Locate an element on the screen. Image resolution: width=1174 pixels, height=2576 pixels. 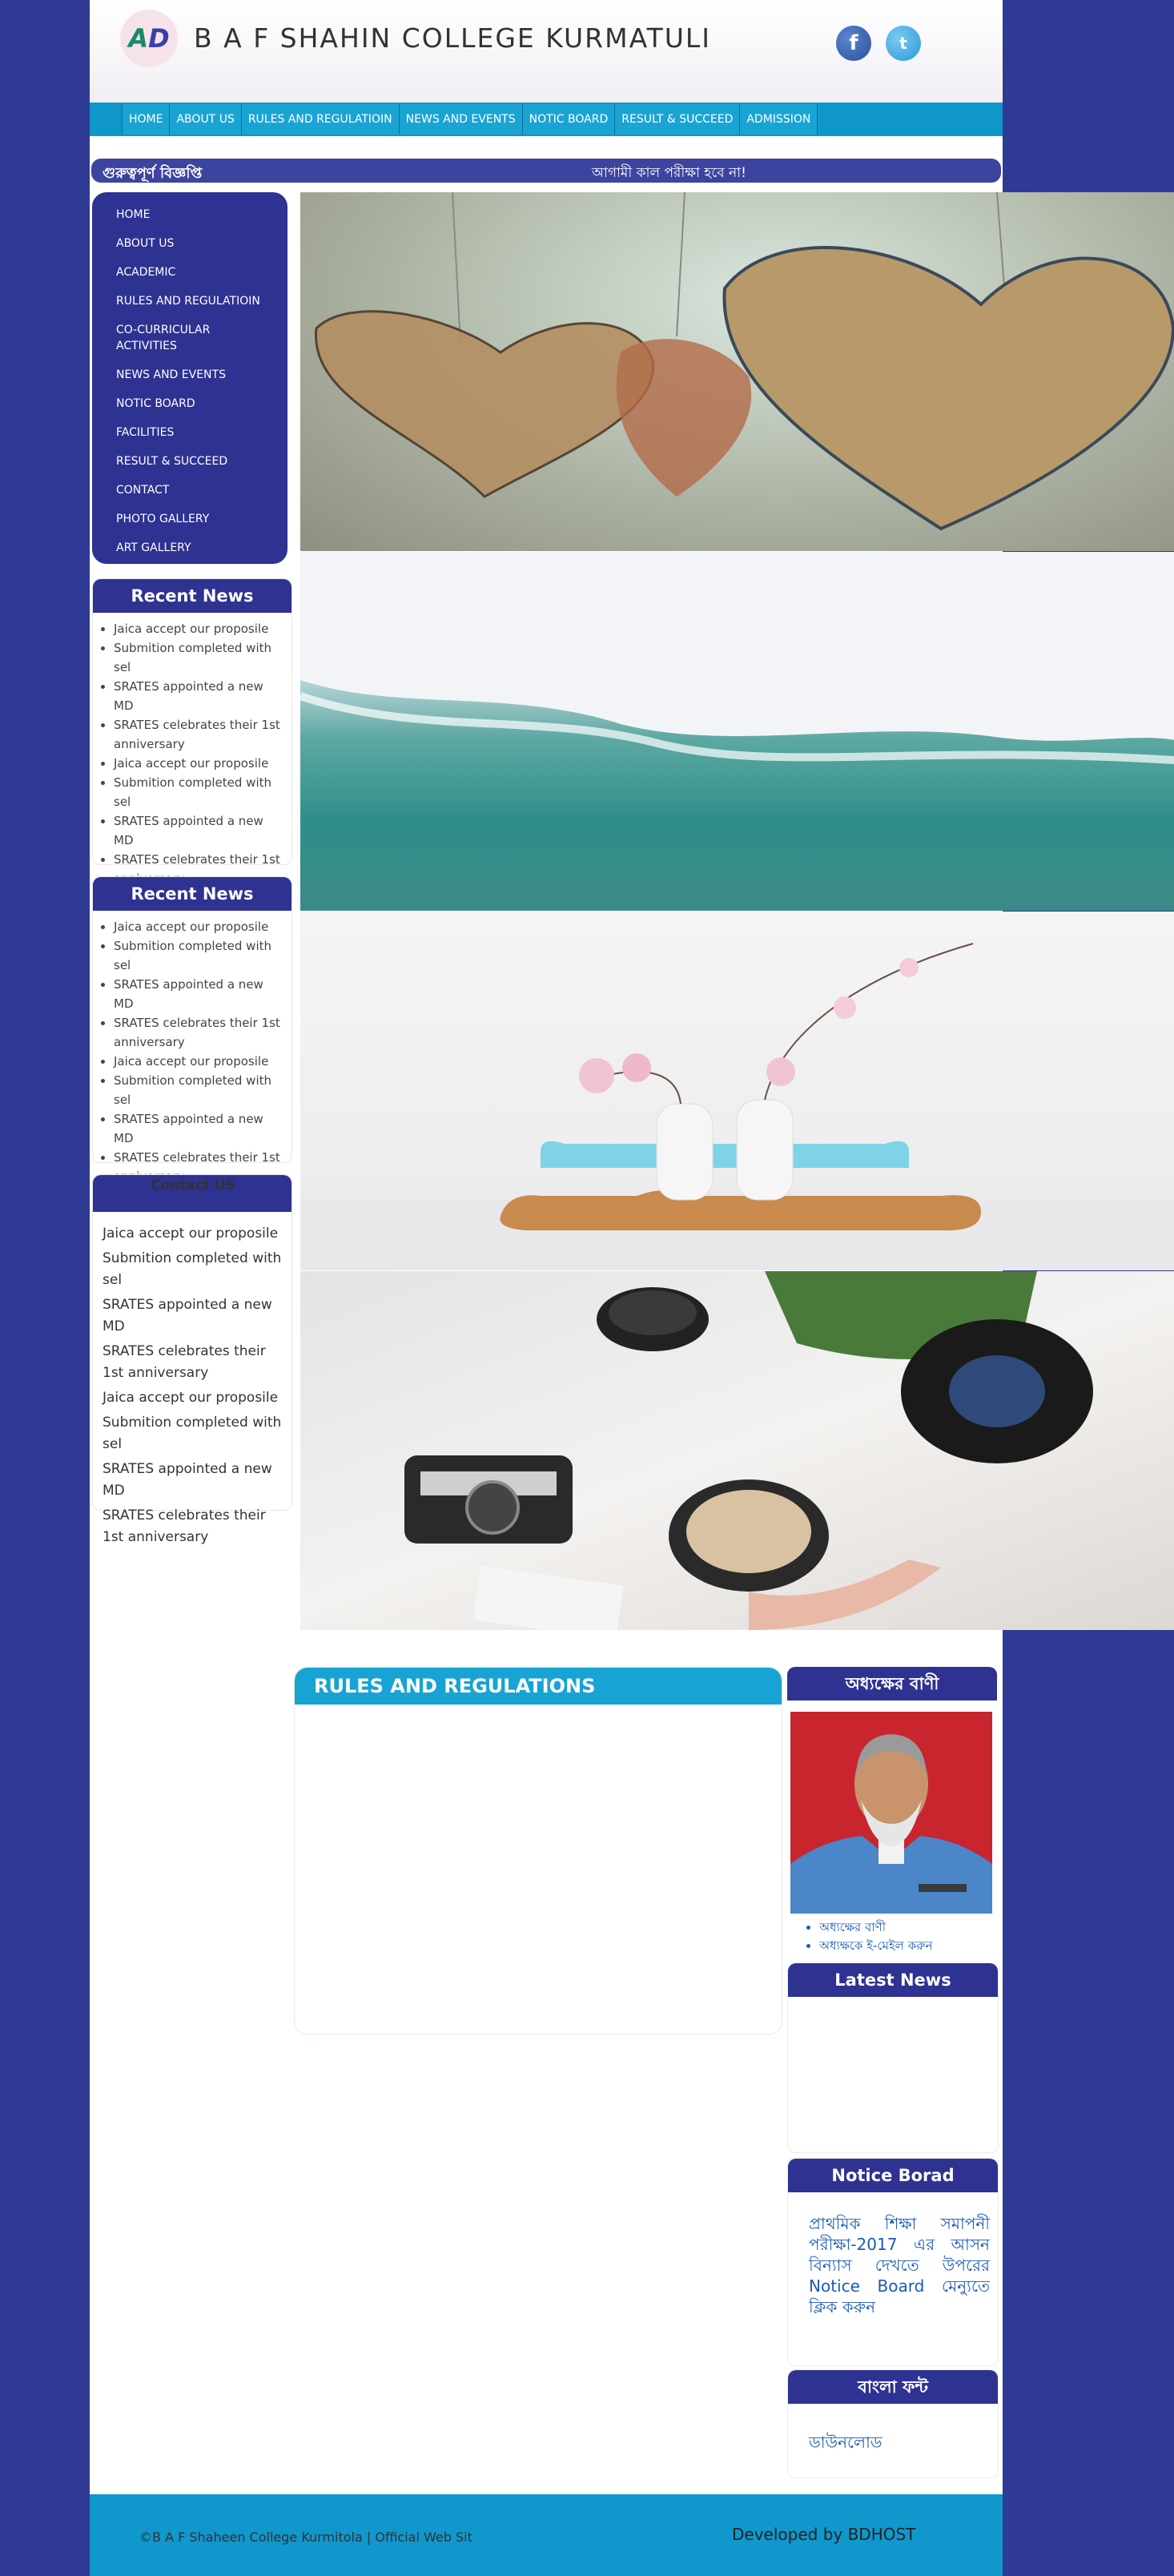
nav-rules: RULES AND REGULATIOIN is located at coordinates (320, 119).